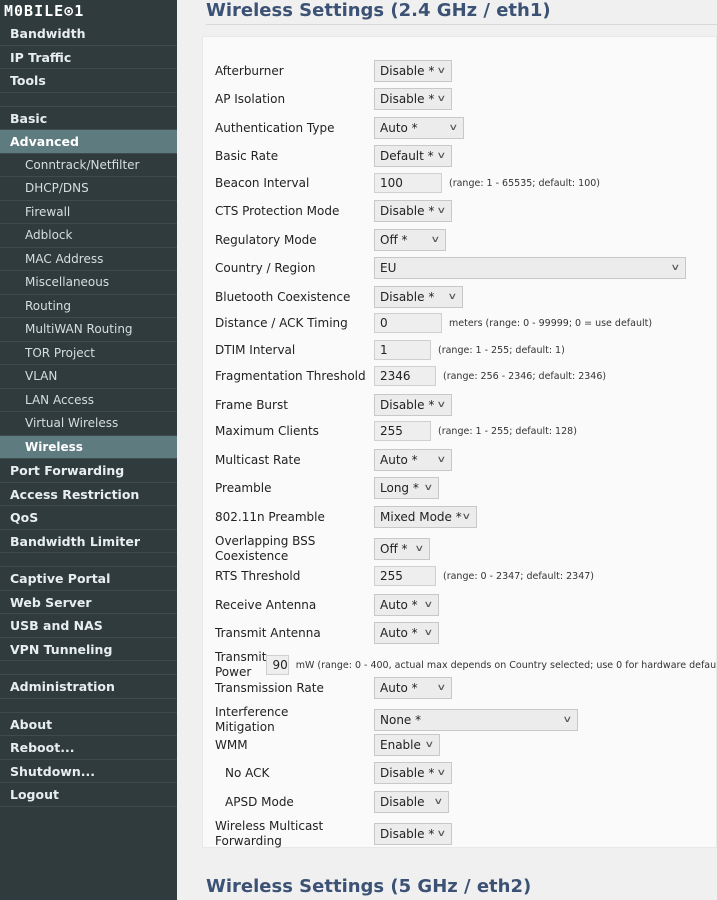 This screenshot has width=717, height=900. Describe the element at coordinates (88, 447) in the screenshot. I see `sidebar-item-wireless: Wireless` at that location.